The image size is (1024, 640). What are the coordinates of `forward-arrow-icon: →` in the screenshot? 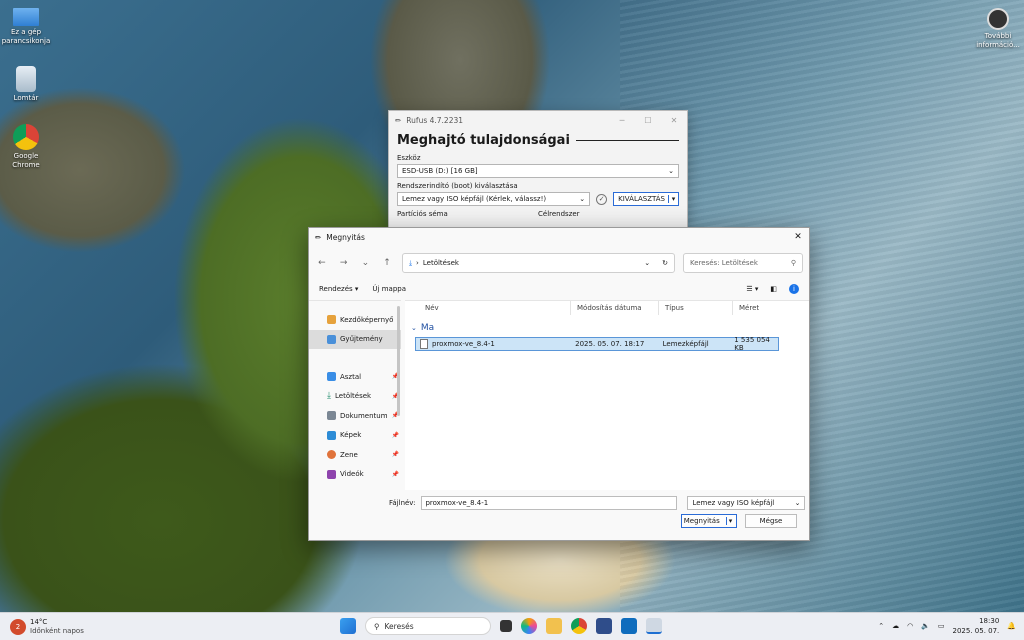 It's located at (344, 263).